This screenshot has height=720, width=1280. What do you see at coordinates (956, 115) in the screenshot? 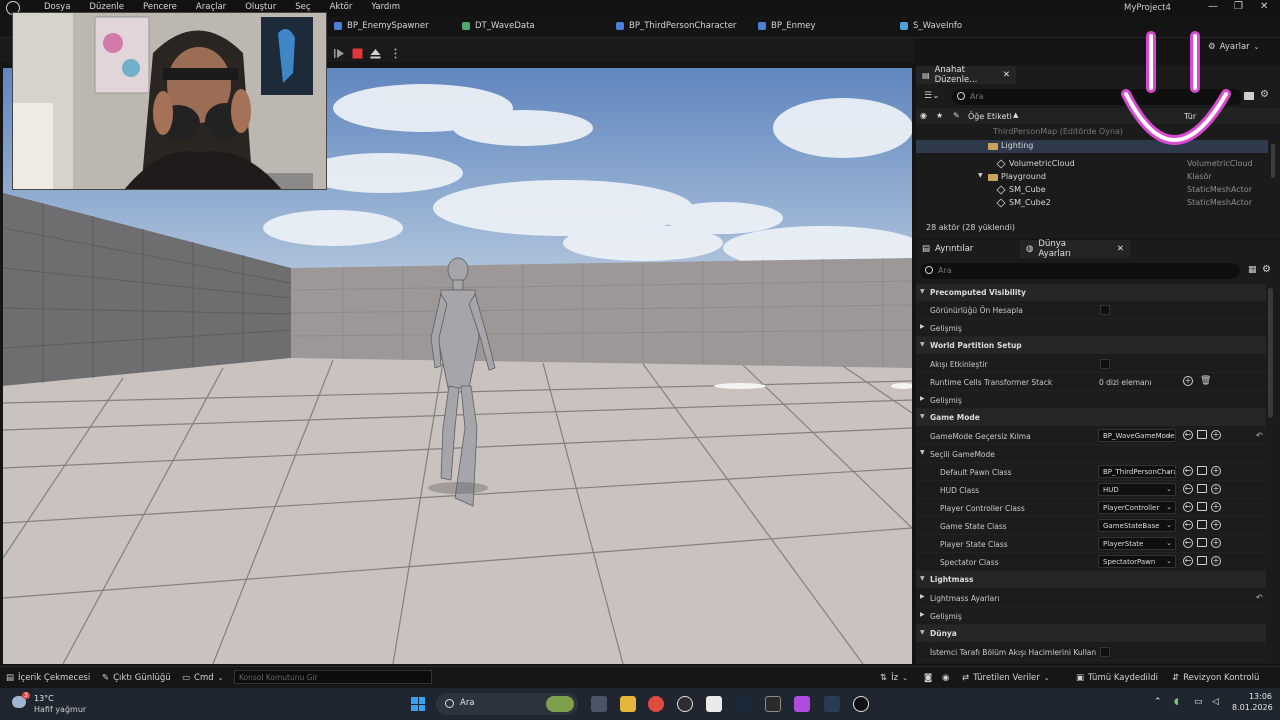
I see `pin-icon: ✎` at bounding box center [956, 115].